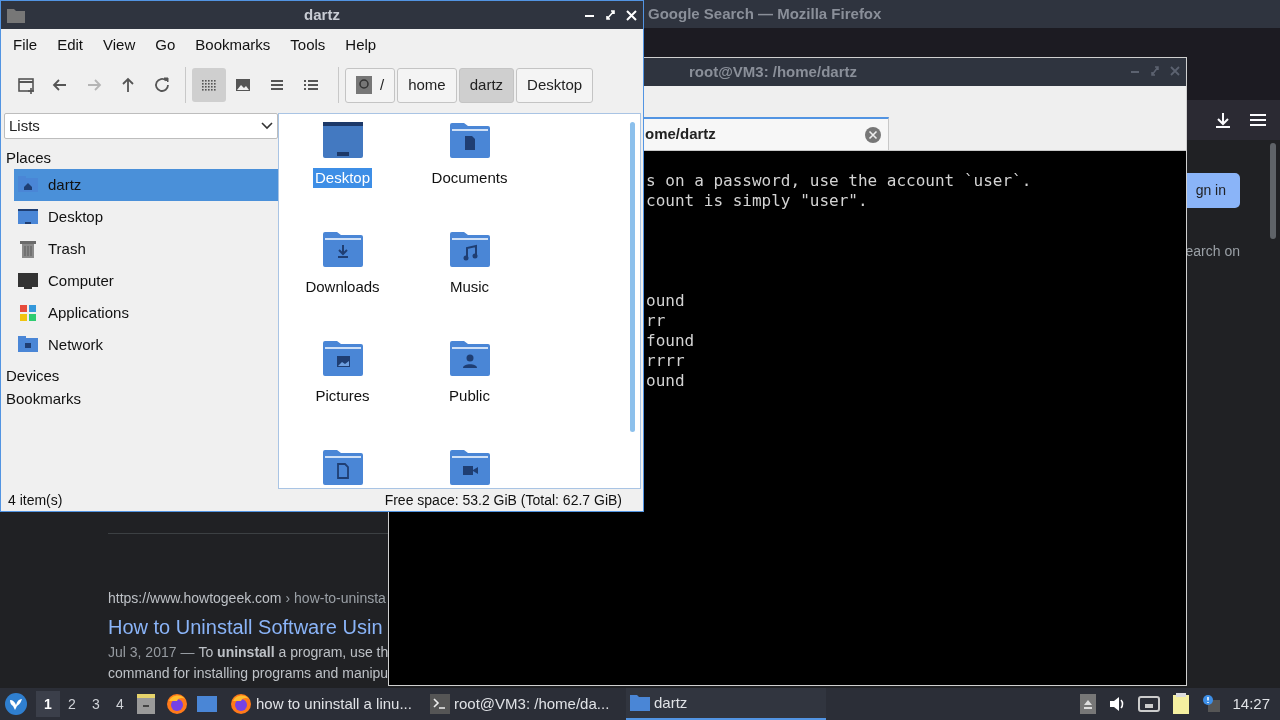 This screenshot has height=720, width=1280. I want to click on sidebar-item: Trash, so click(146, 249).